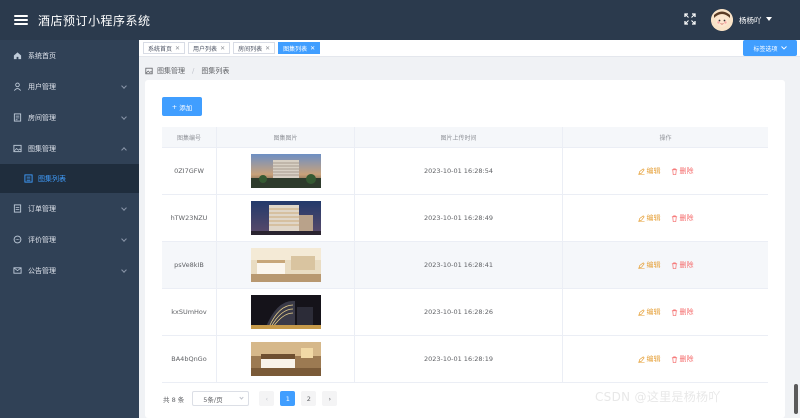 This screenshot has width=800, height=418. I want to click on sidebar-item-users: 用户管理, so click(69, 86).